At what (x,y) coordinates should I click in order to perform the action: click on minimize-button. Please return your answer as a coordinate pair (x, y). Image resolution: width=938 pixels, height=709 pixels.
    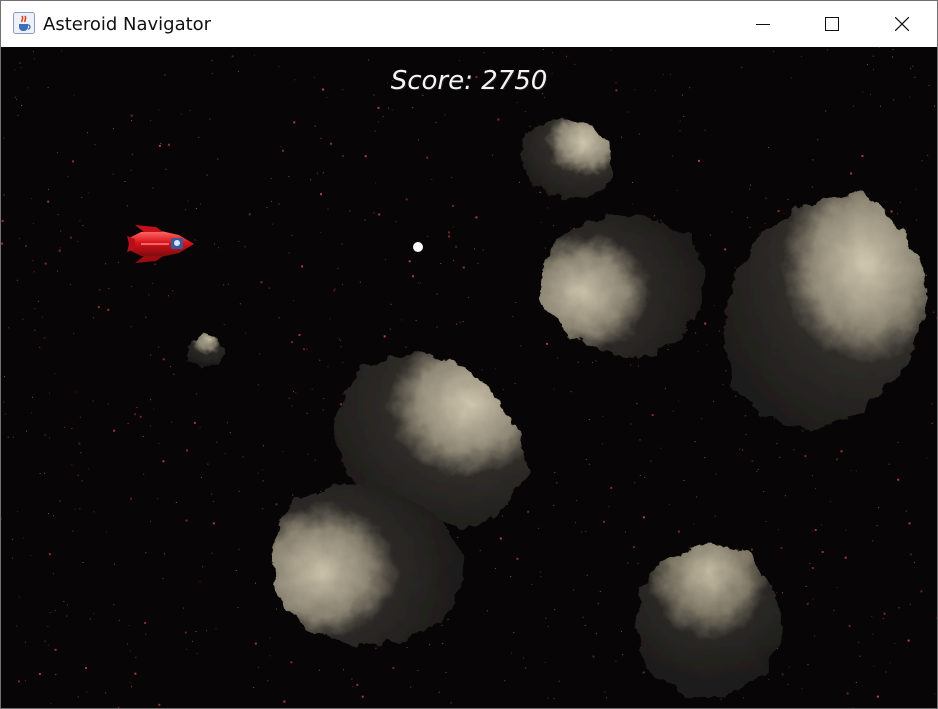
    Looking at the image, I should click on (763, 24).